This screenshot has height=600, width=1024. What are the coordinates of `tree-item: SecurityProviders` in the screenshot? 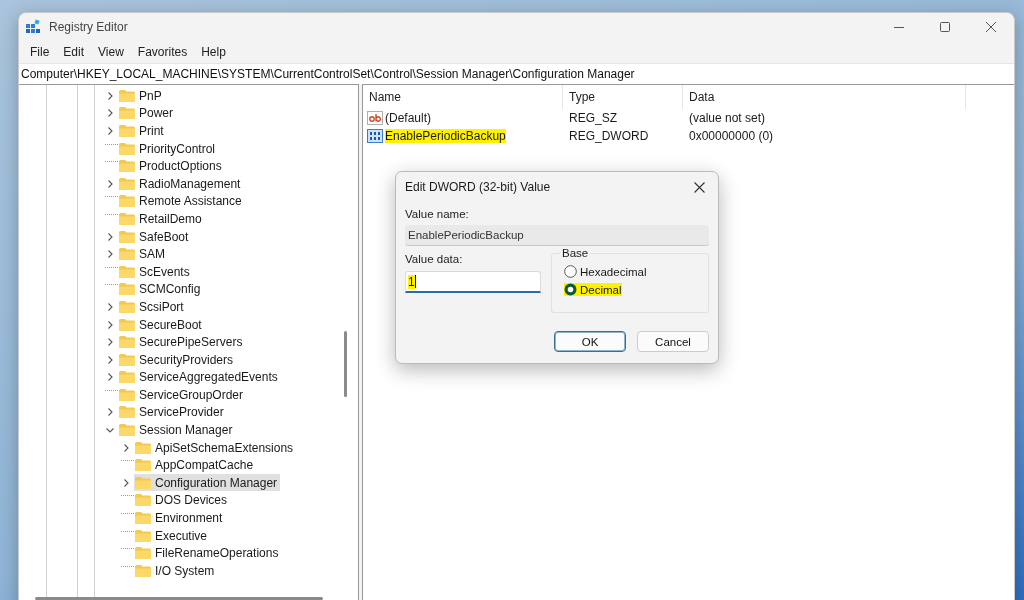 It's located at (177, 360).